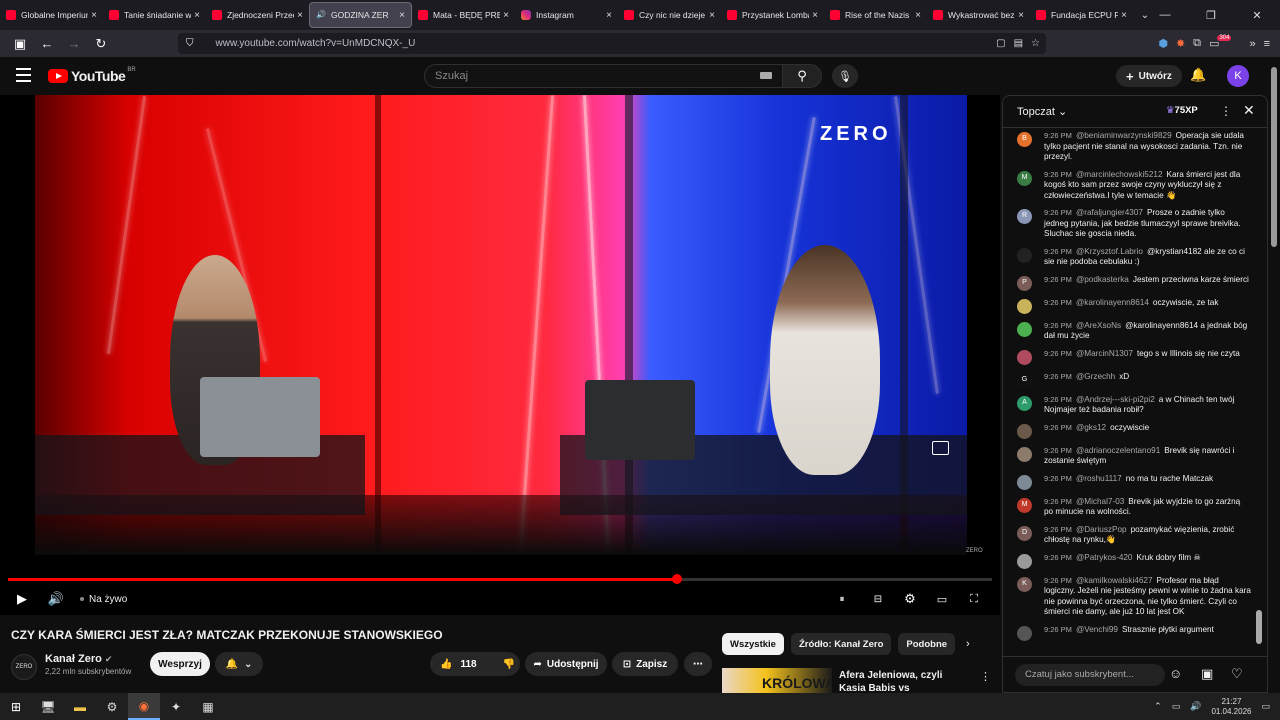 This screenshot has height=720, width=1280. What do you see at coordinates (604, 76) in the screenshot?
I see `search-input: Szukaj` at bounding box center [604, 76].